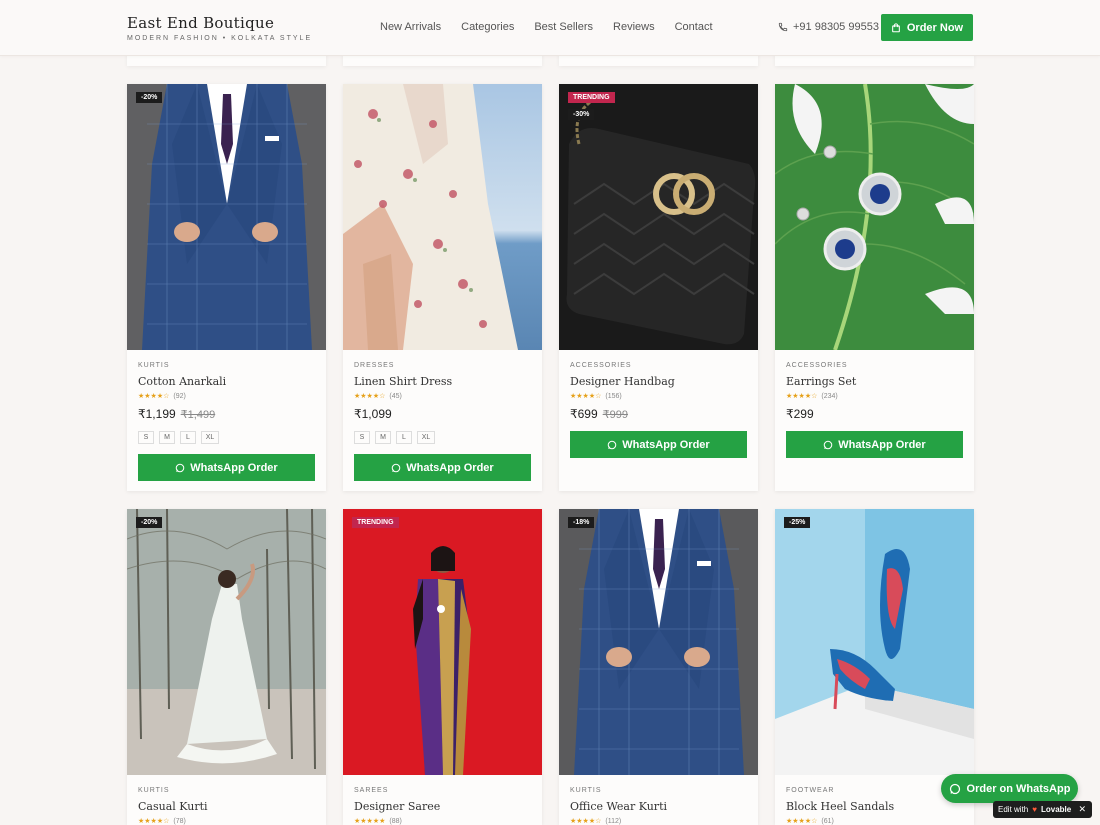  What do you see at coordinates (442, 217) in the screenshot?
I see `product-image-dress` at bounding box center [442, 217].